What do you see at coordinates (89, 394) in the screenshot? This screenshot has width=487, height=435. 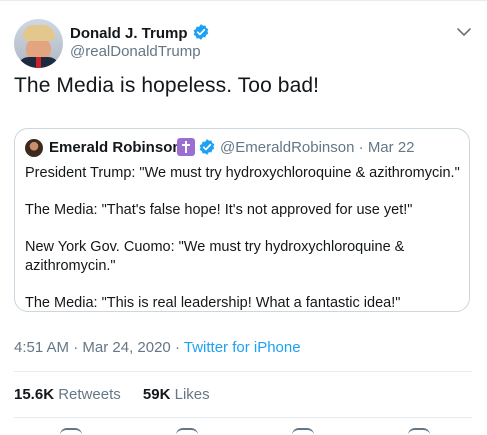 I see `retweets-label: Retweets` at bounding box center [89, 394].